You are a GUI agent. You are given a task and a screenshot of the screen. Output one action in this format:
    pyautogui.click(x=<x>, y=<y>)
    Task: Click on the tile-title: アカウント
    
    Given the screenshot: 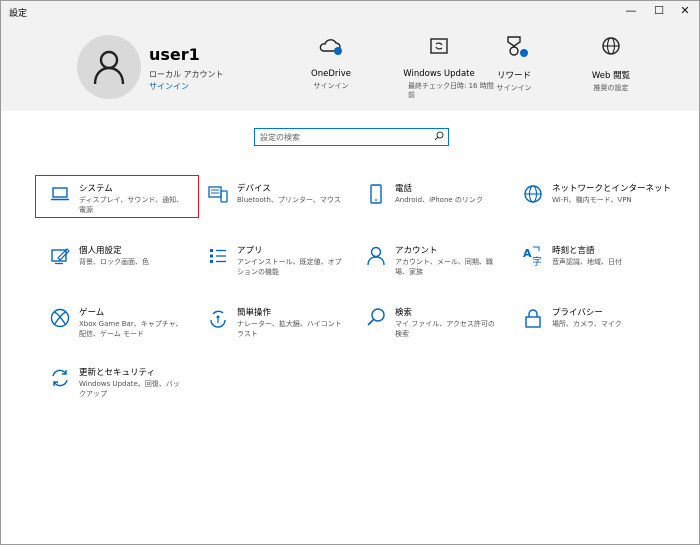 What is the action you would take?
    pyautogui.click(x=416, y=251)
    